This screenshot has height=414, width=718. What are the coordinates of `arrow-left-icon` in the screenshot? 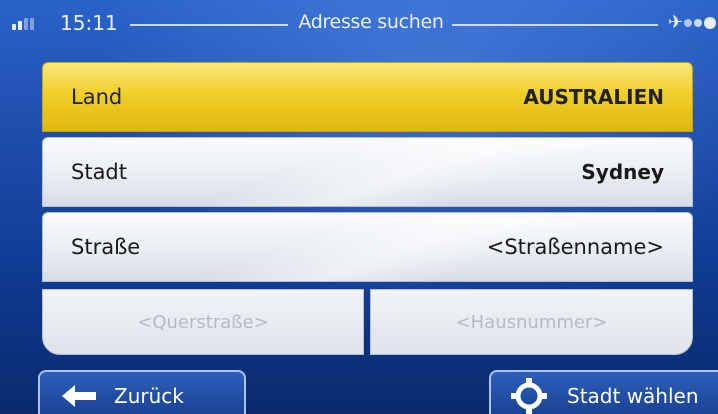 It's located at (80, 396).